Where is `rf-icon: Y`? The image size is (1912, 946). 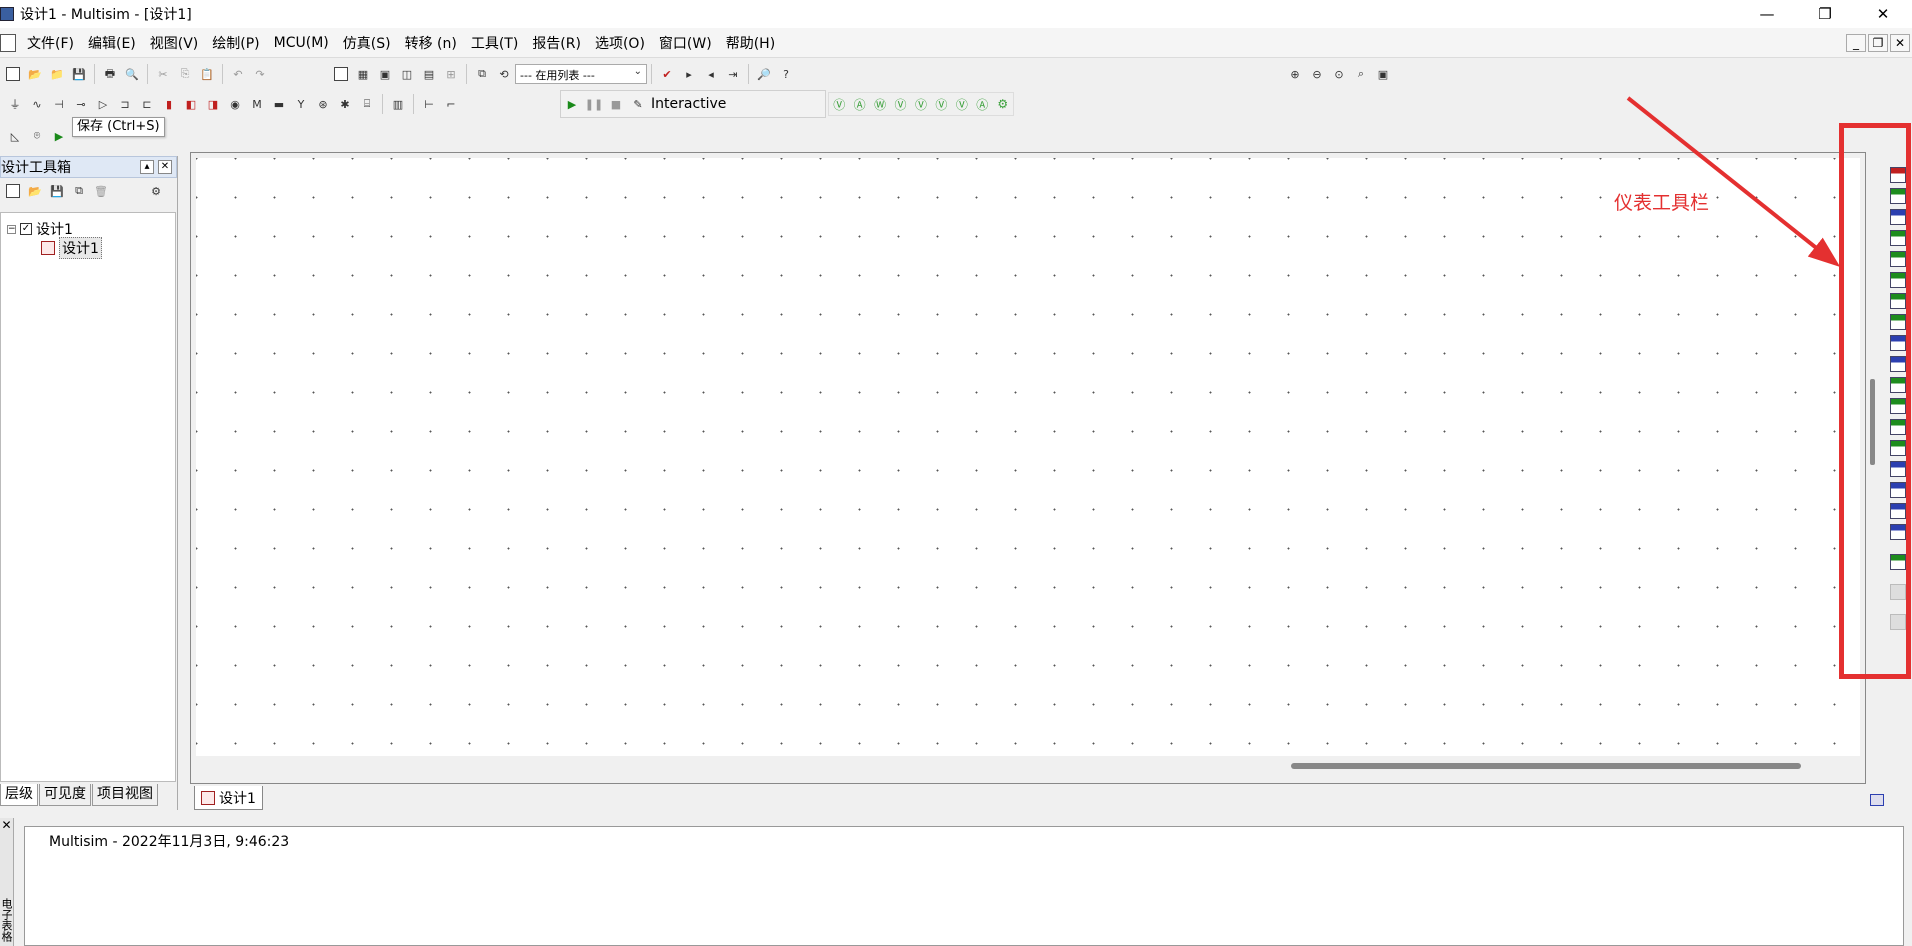
rf-icon: Y is located at coordinates (301, 104).